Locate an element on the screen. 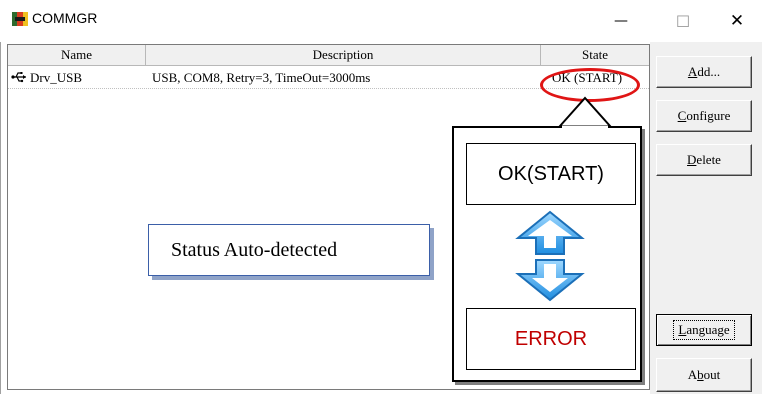 This screenshot has width=762, height=394. maximize-icon: ☐ is located at coordinates (683, 21).